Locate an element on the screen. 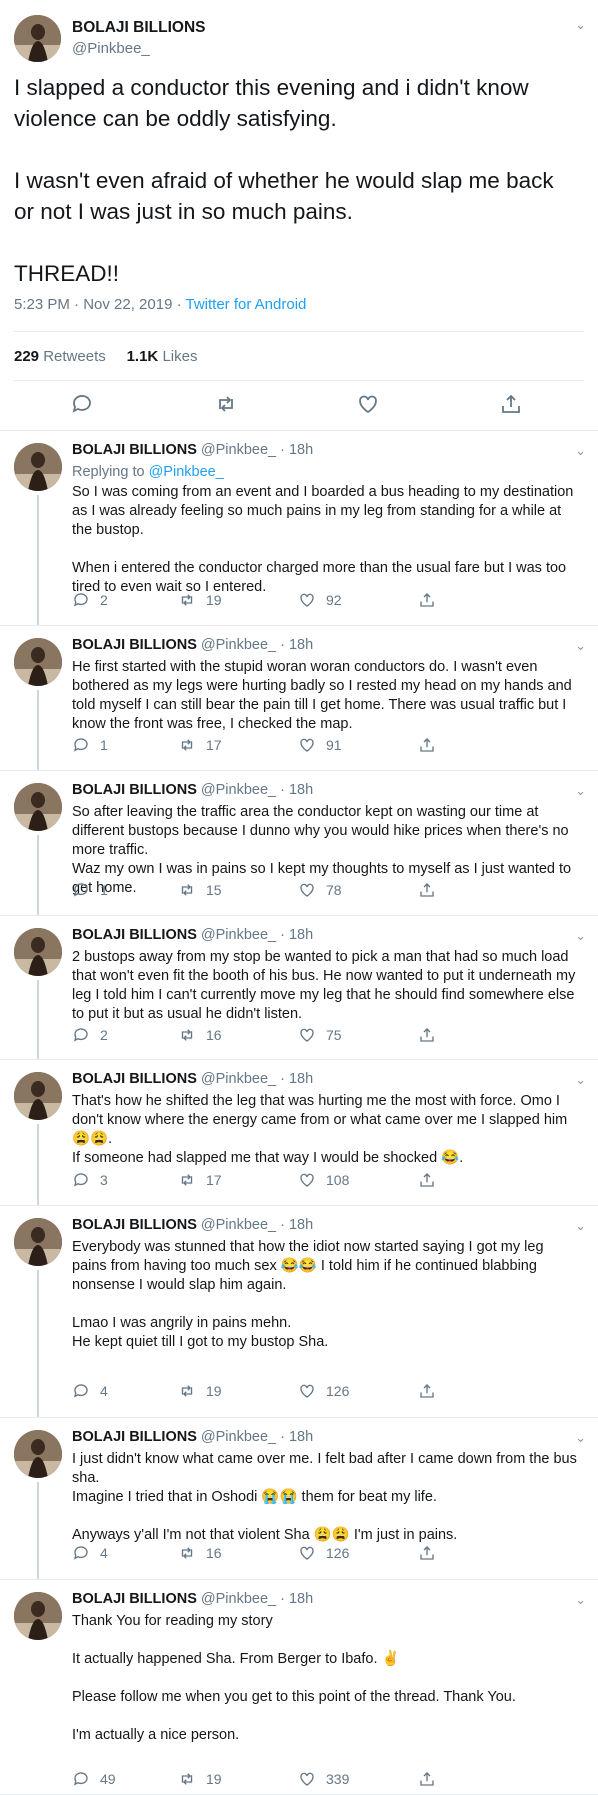 The image size is (598, 1795). reply-count: 2 is located at coordinates (104, 1035).